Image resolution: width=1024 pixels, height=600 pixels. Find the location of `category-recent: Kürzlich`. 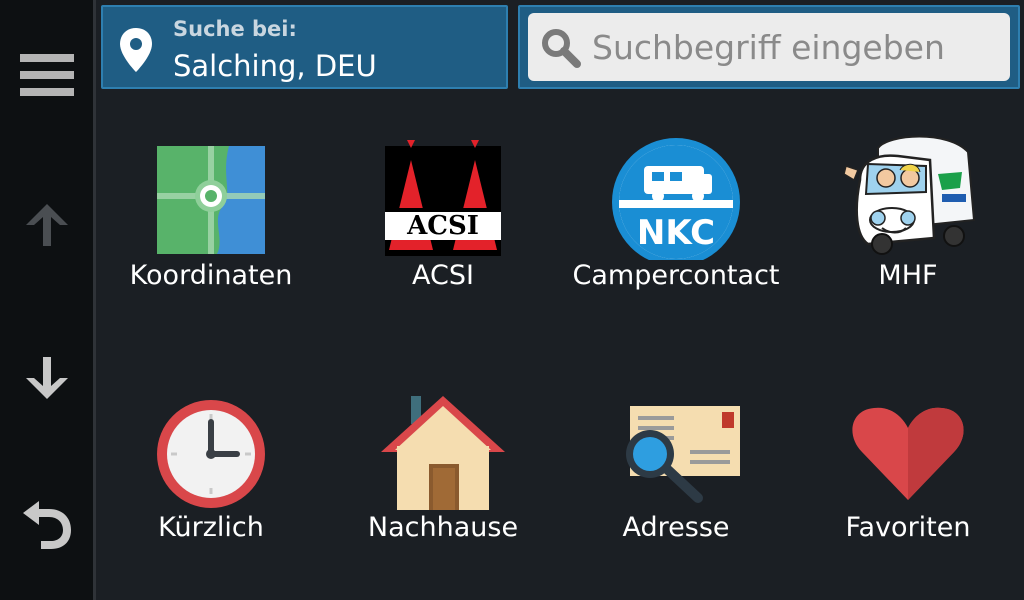

category-recent: Kürzlich is located at coordinates (211, 472).